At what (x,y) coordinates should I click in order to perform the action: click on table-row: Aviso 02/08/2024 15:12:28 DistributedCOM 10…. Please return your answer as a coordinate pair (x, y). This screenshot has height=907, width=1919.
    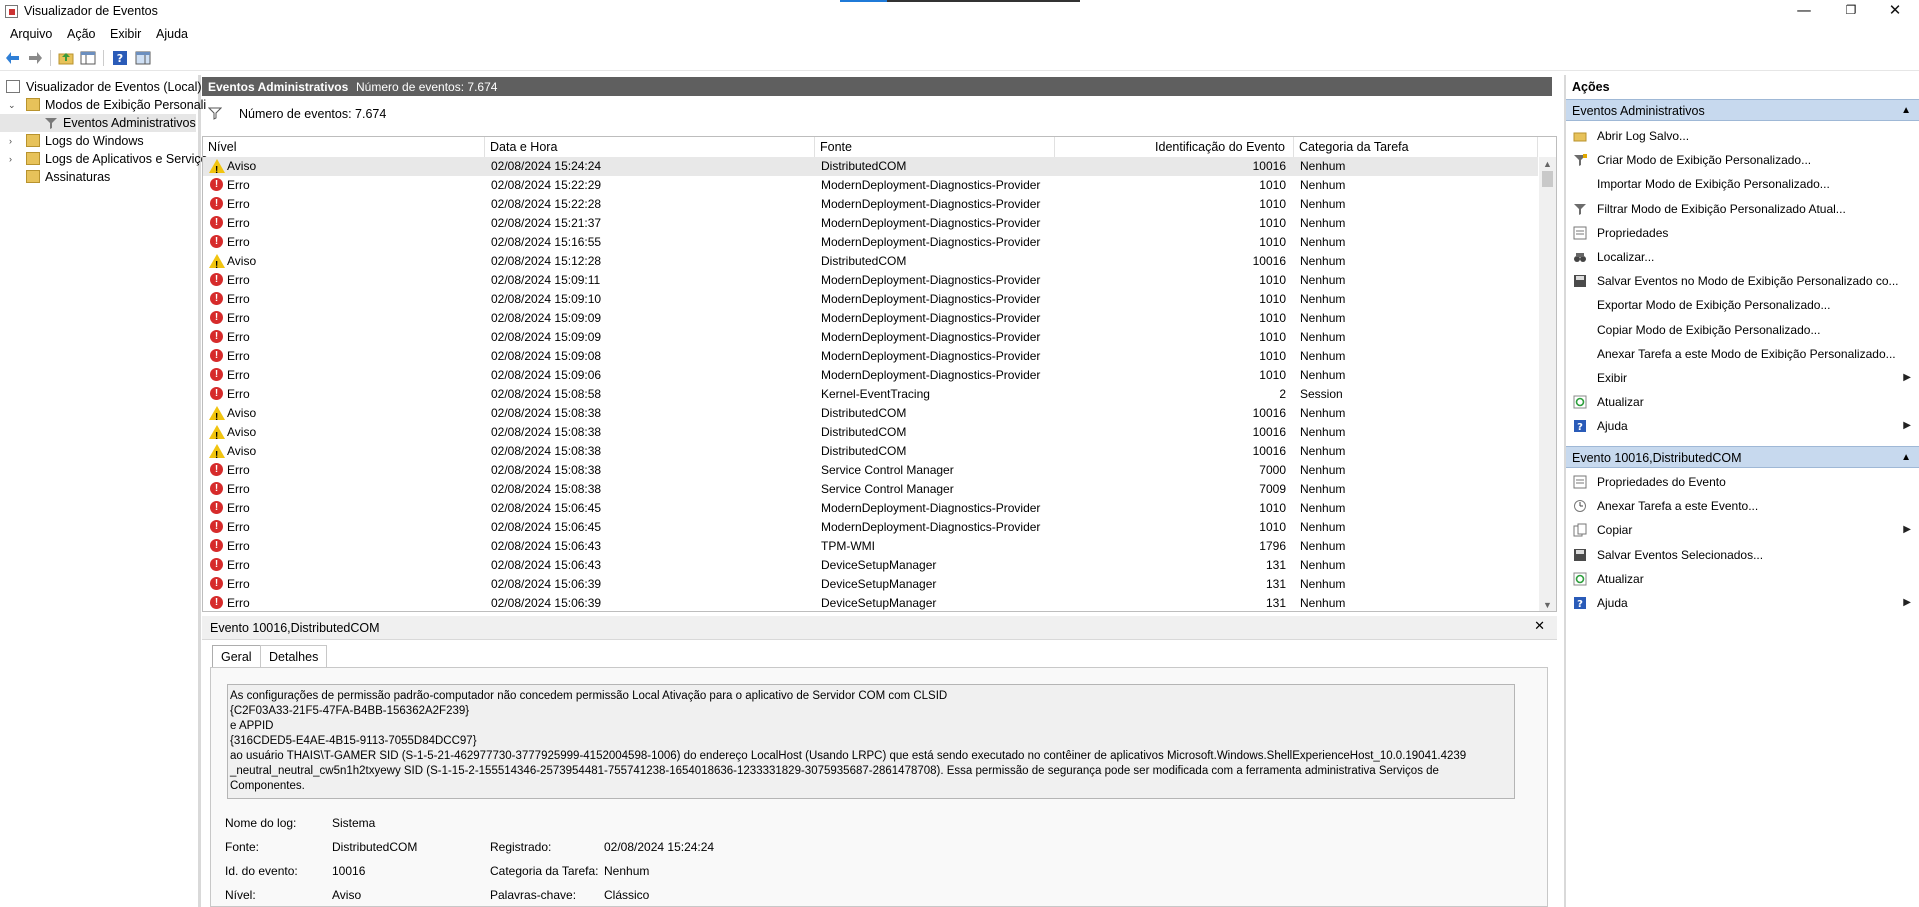
    Looking at the image, I should click on (870, 263).